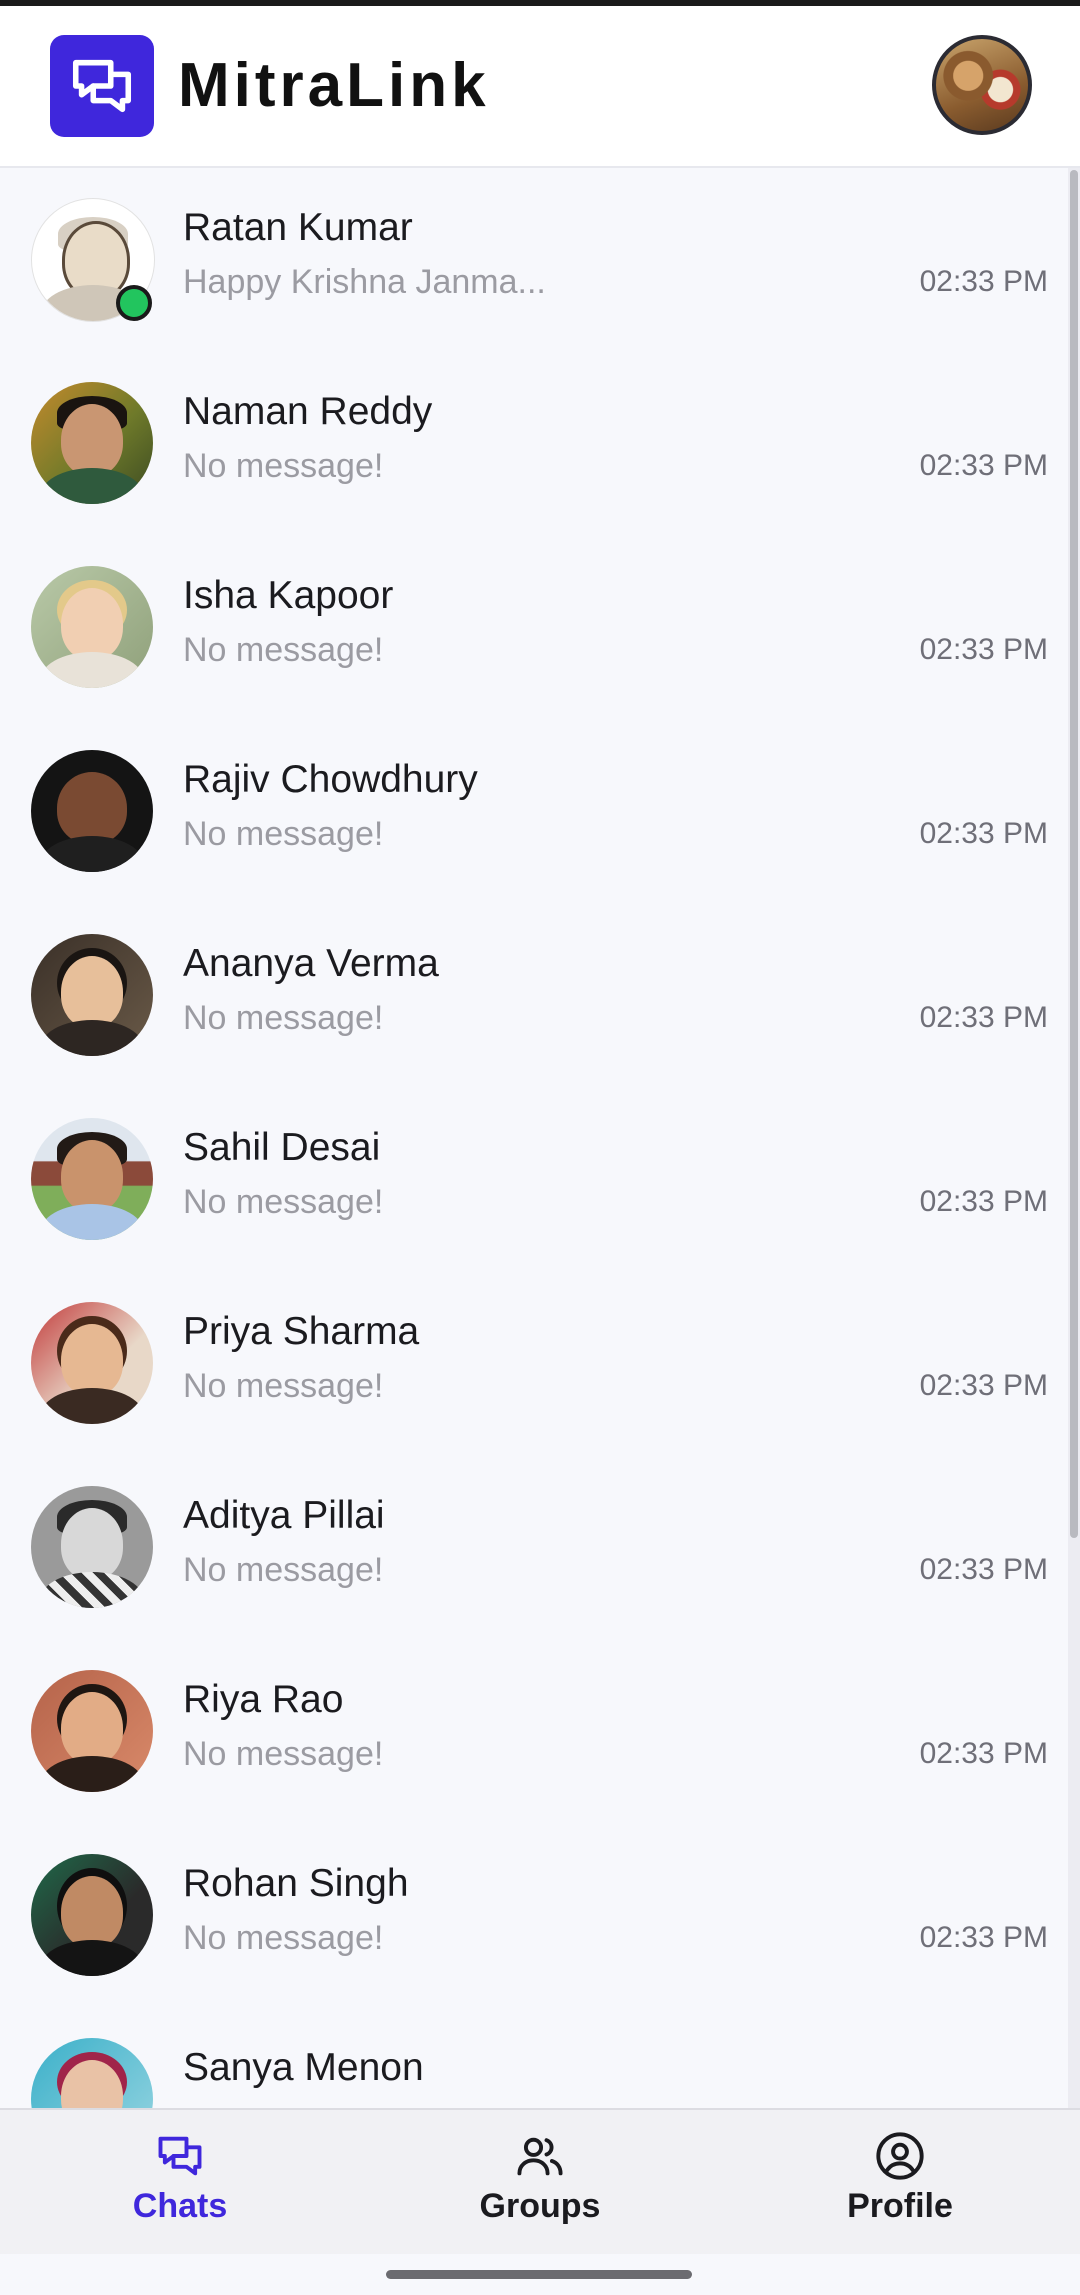 This screenshot has height=2295, width=1080. What do you see at coordinates (180, 2206) in the screenshot?
I see `nav-chats-label: Chats` at bounding box center [180, 2206].